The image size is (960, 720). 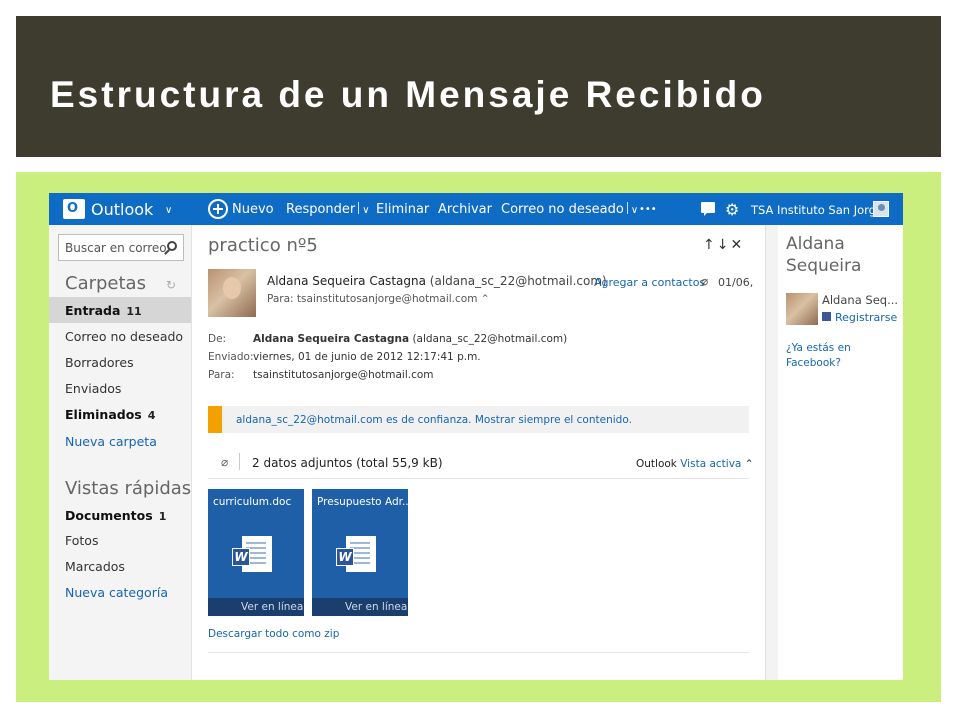 I want to click on new-category-link: Nueva categoría, so click(x=120, y=592).